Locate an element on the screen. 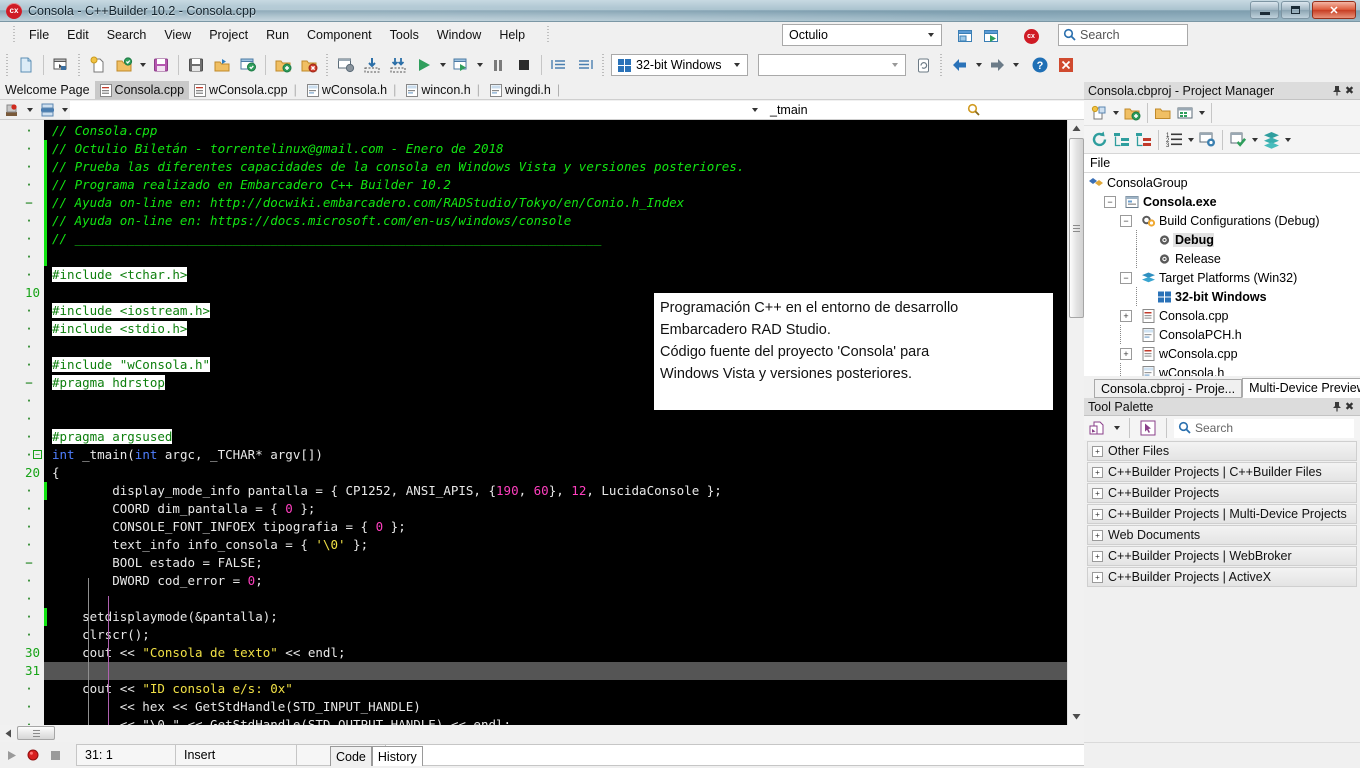  stop-button is located at coordinates (524, 65).